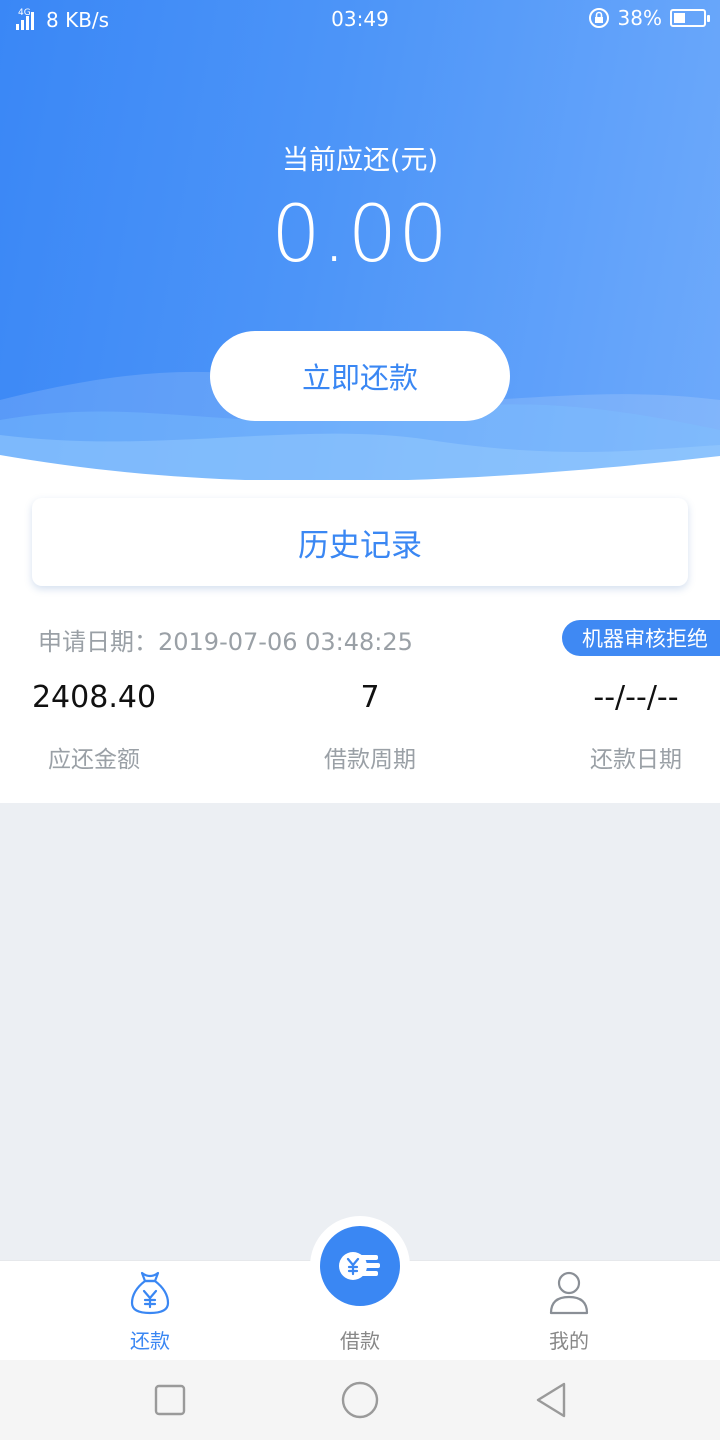  What do you see at coordinates (636, 760) in the screenshot?
I see `stat-label: 还款日期` at bounding box center [636, 760].